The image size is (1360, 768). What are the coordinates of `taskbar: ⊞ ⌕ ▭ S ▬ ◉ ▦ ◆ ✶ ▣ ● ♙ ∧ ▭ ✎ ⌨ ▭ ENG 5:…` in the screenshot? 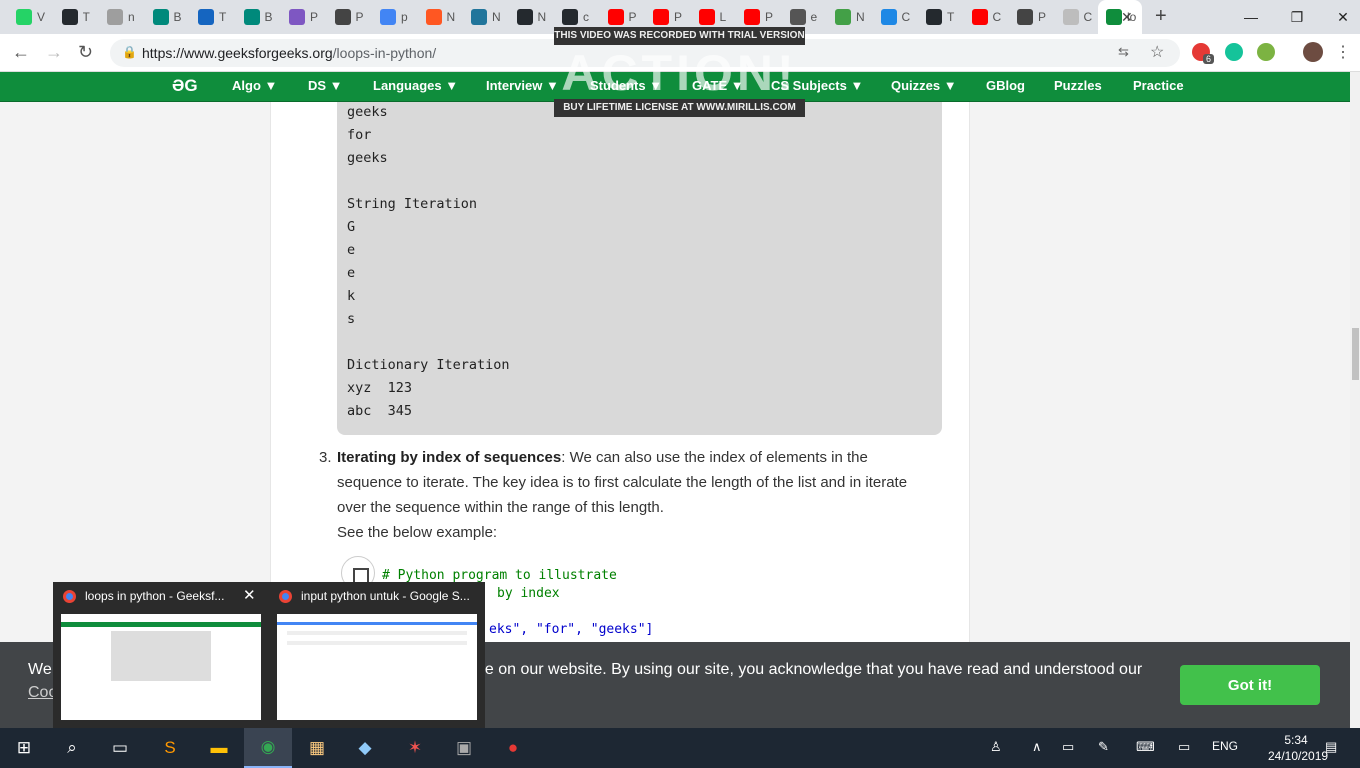 It's located at (680, 748).